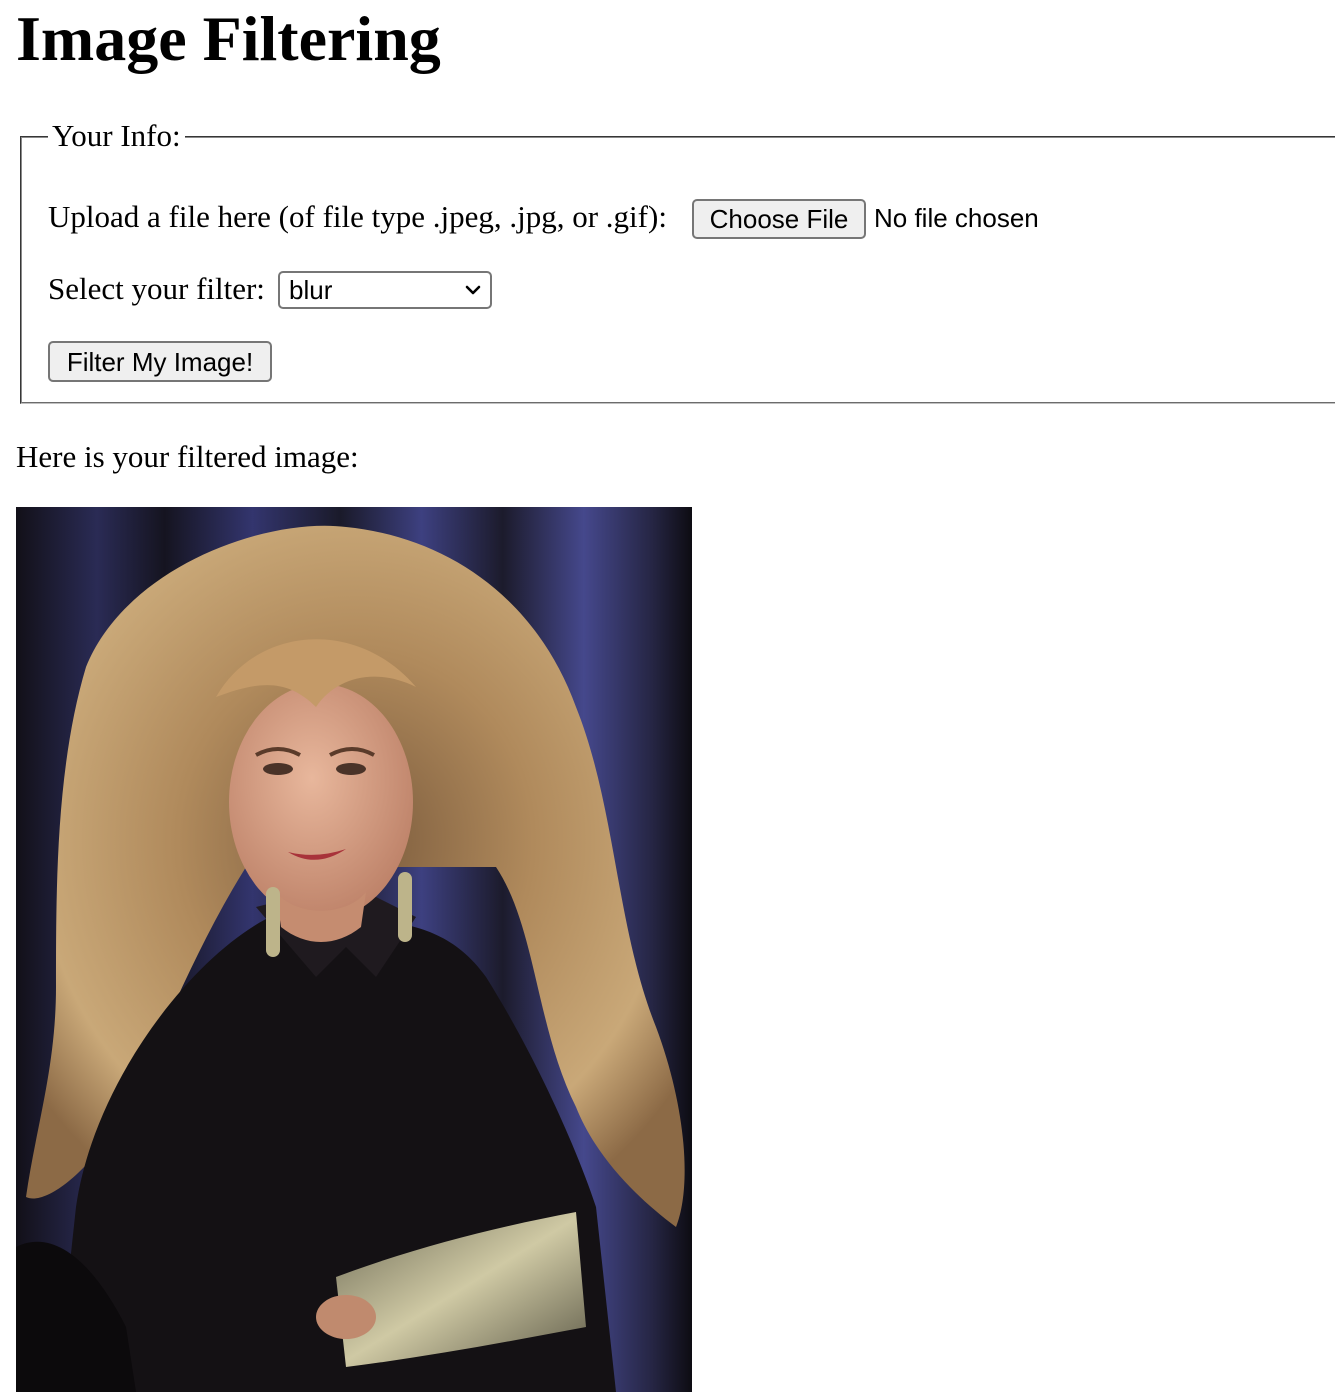  Describe the element at coordinates (473, 290) in the screenshot. I see `chevron-down-icon` at that location.